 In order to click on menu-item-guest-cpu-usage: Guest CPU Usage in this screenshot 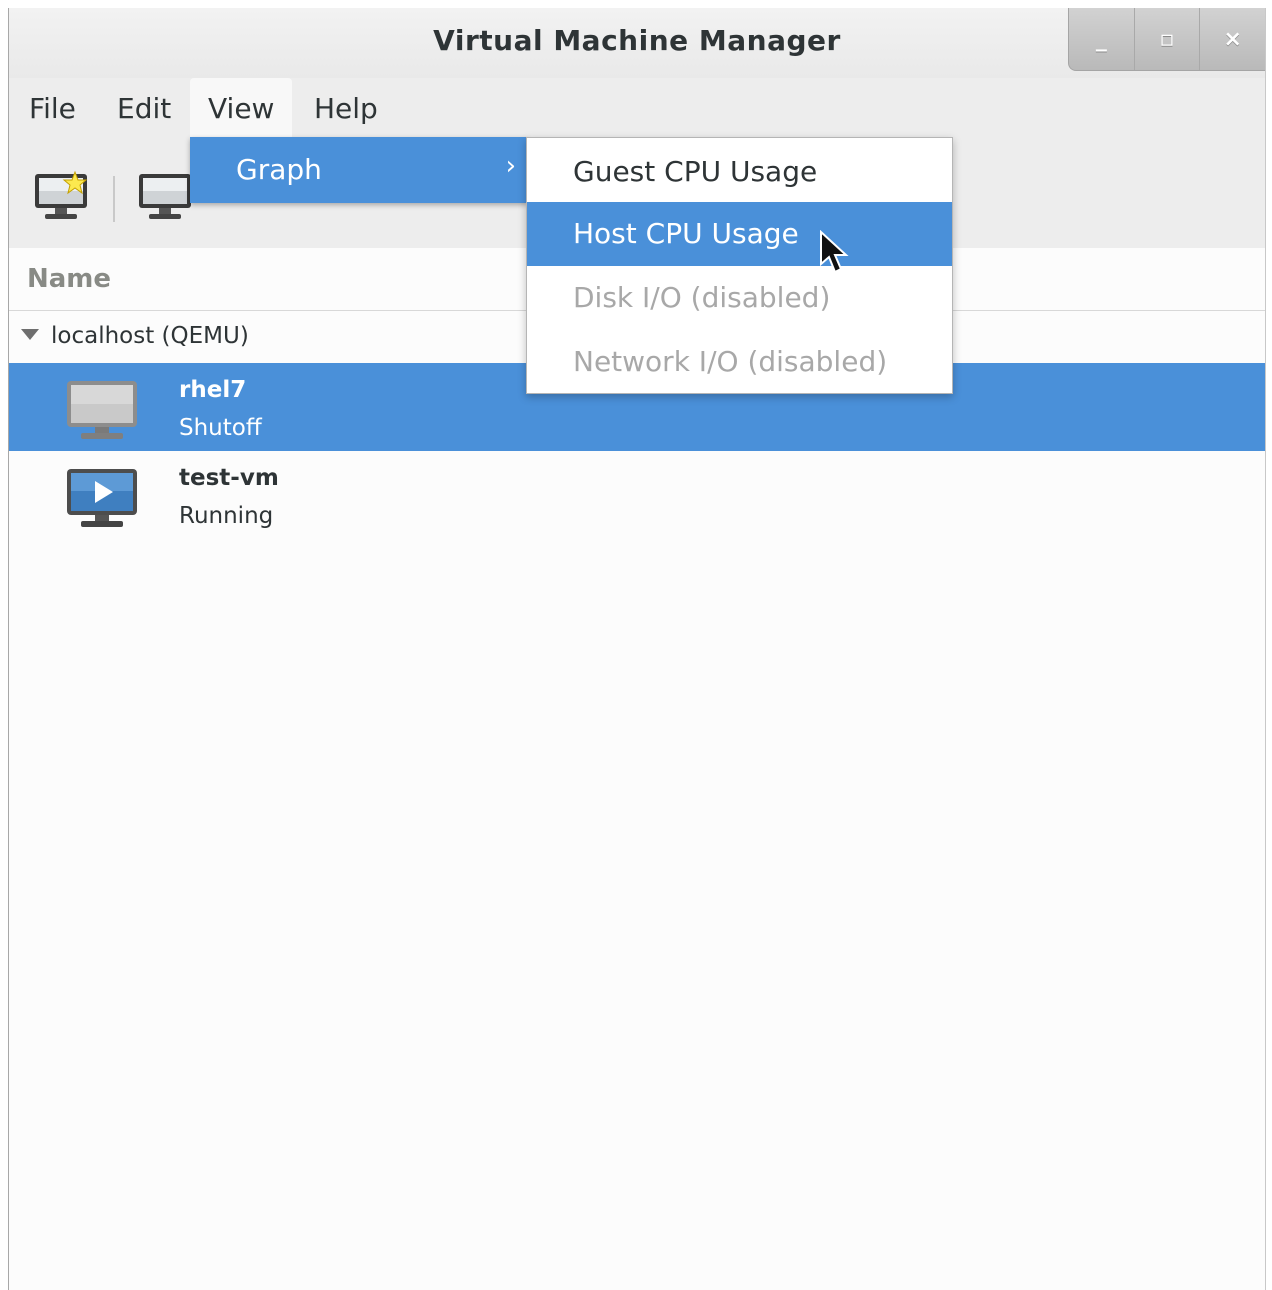, I will do `click(739, 172)`.